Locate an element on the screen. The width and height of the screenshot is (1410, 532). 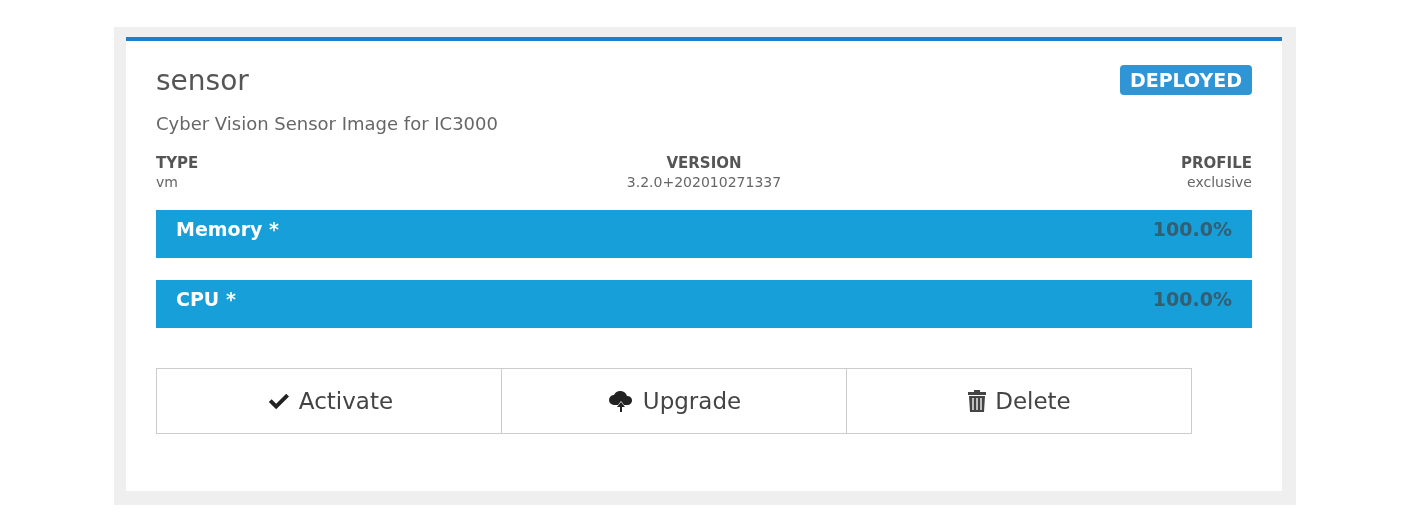
card-title: sensor is located at coordinates (202, 81).